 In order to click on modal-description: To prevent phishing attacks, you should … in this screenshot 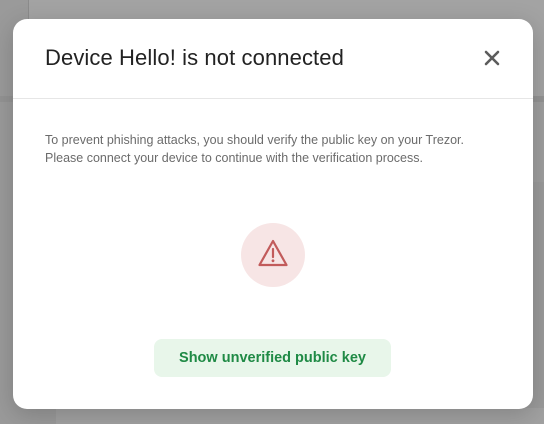, I will do `click(254, 149)`.